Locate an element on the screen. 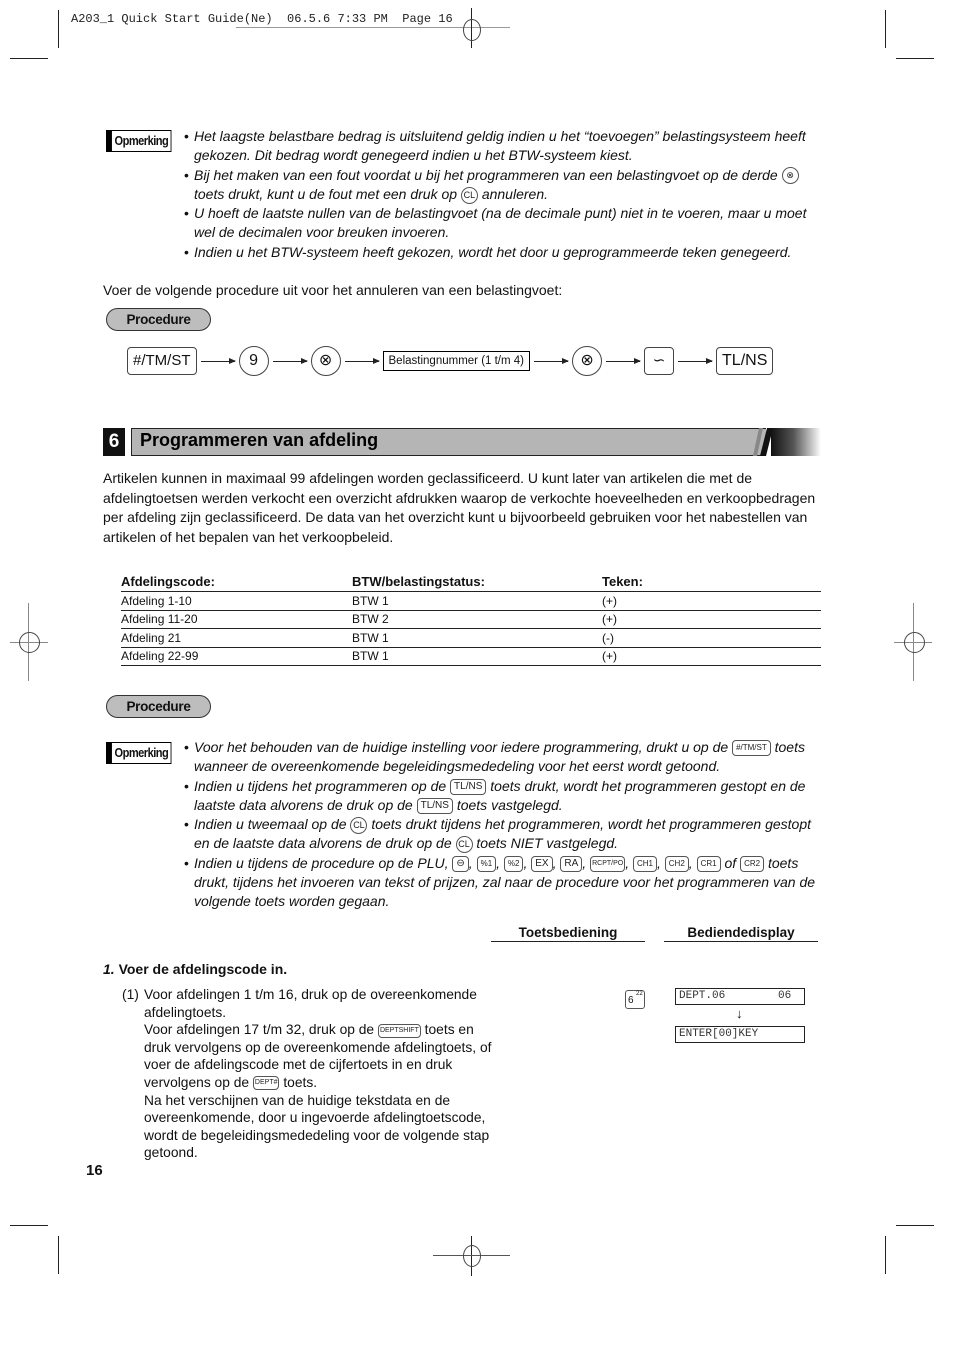 Image resolution: width=954 pixels, height=1351 pixels. column-header: Afdelingscode: is located at coordinates (236, 582).